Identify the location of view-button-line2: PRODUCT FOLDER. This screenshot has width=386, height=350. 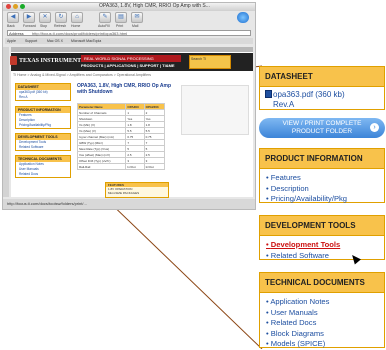
(322, 131).